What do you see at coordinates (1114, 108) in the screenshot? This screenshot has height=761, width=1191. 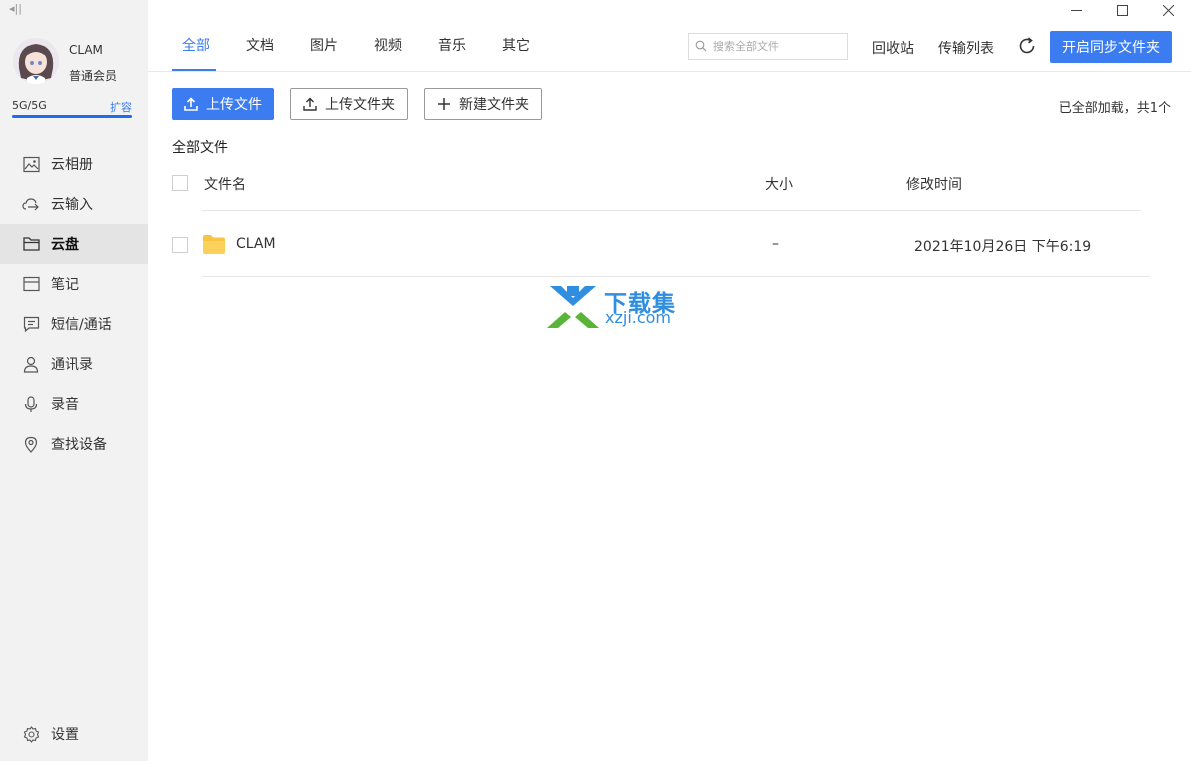 I see `load-status: 已全部加载，共1个` at bounding box center [1114, 108].